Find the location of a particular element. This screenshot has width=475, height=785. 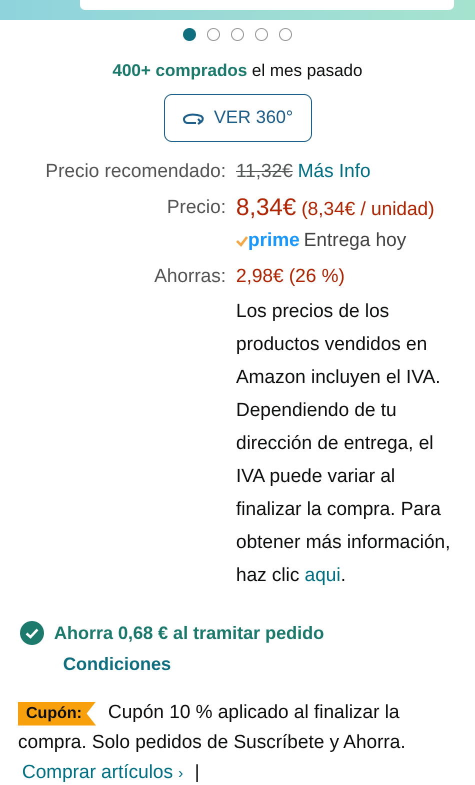

conditions-link: Condiciones is located at coordinates (117, 664).